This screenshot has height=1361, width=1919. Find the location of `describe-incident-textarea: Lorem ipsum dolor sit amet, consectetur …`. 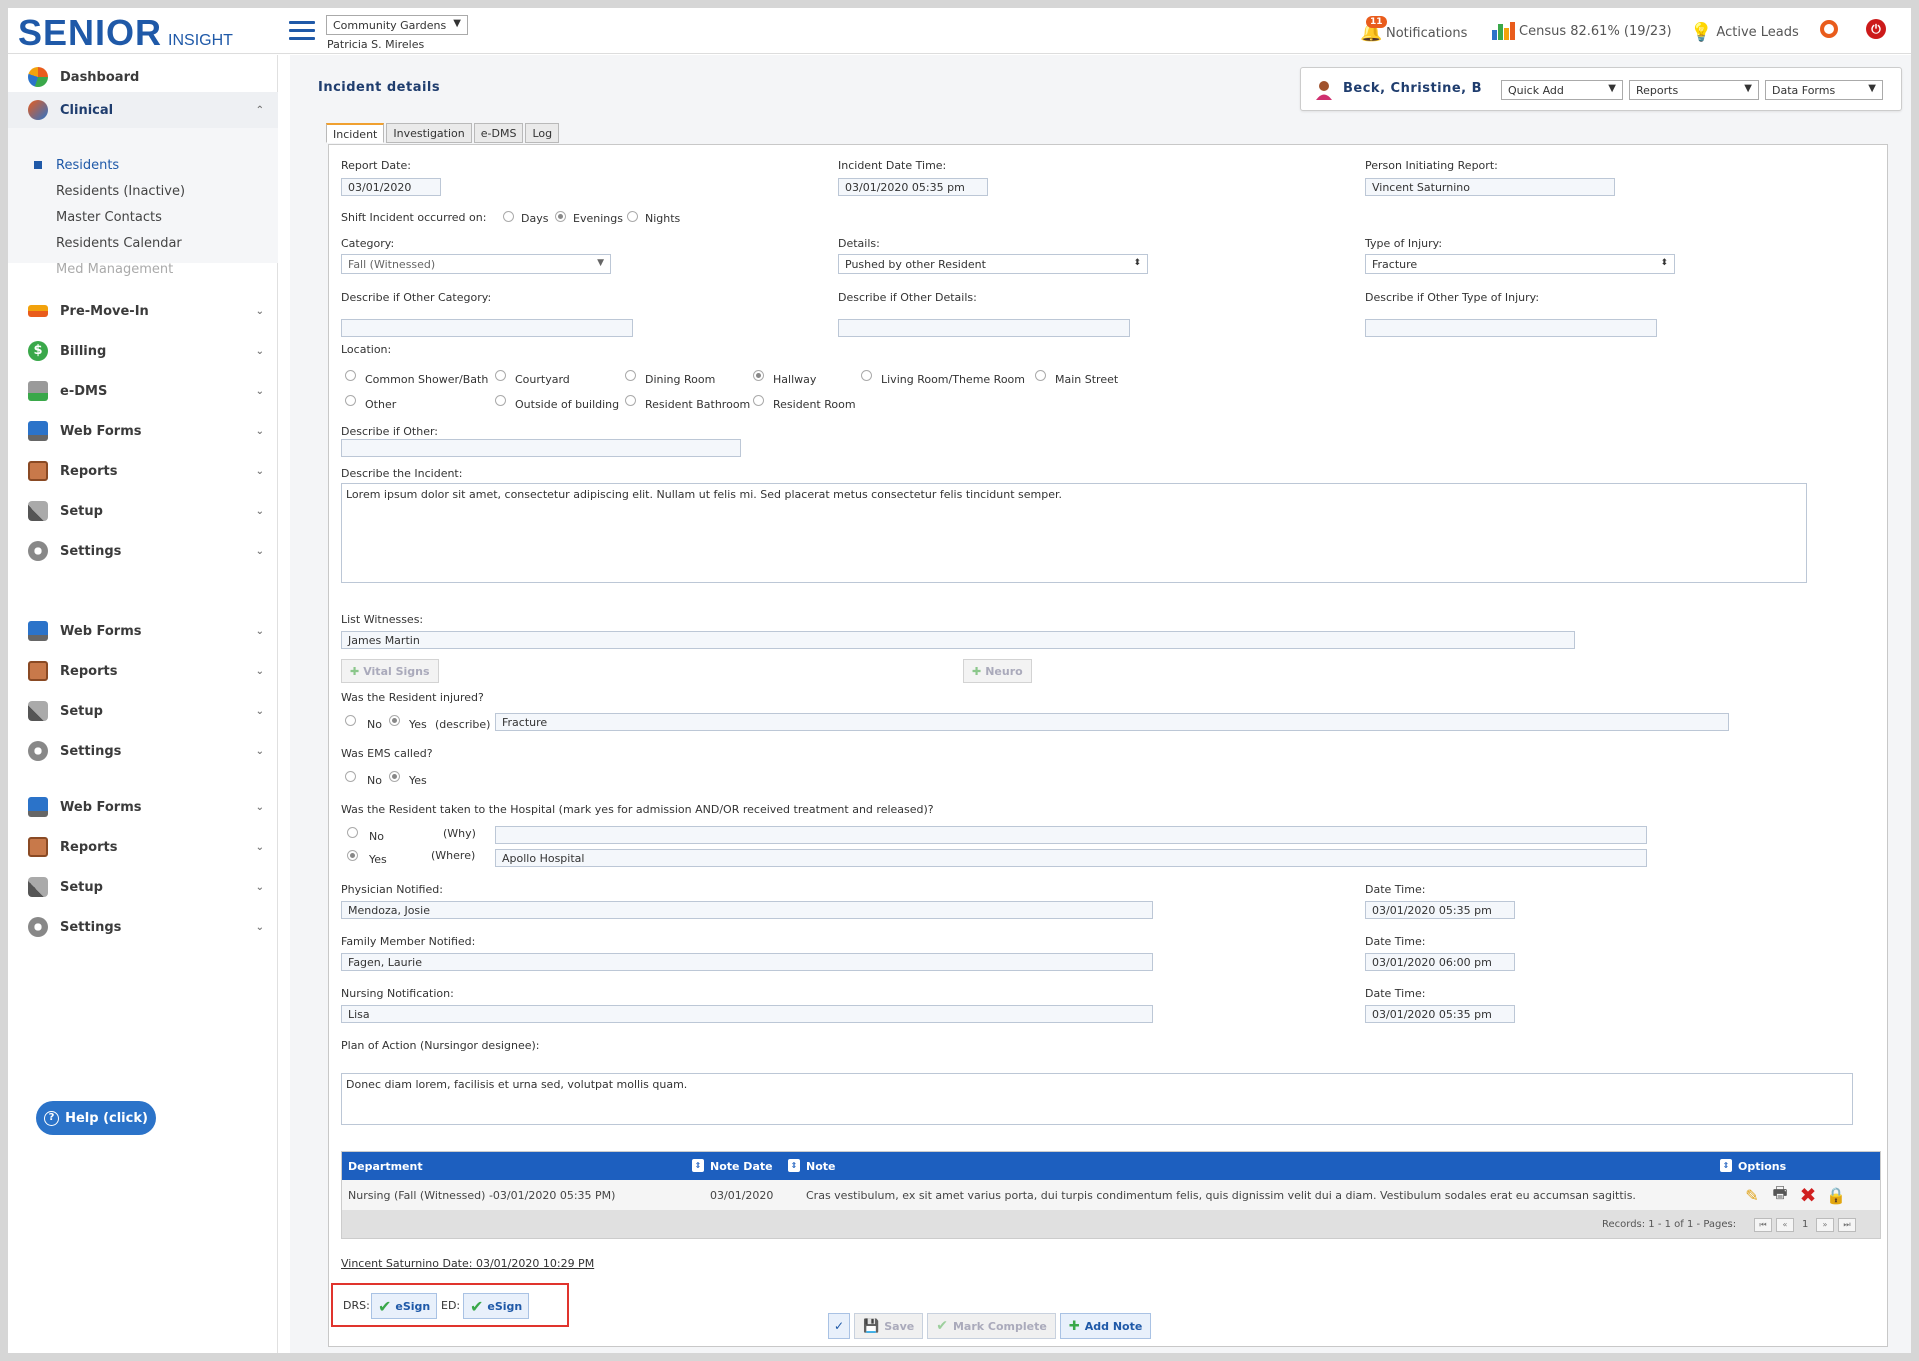

describe-incident-textarea: Lorem ipsum dolor sit amet, consectetur … is located at coordinates (1074, 533).